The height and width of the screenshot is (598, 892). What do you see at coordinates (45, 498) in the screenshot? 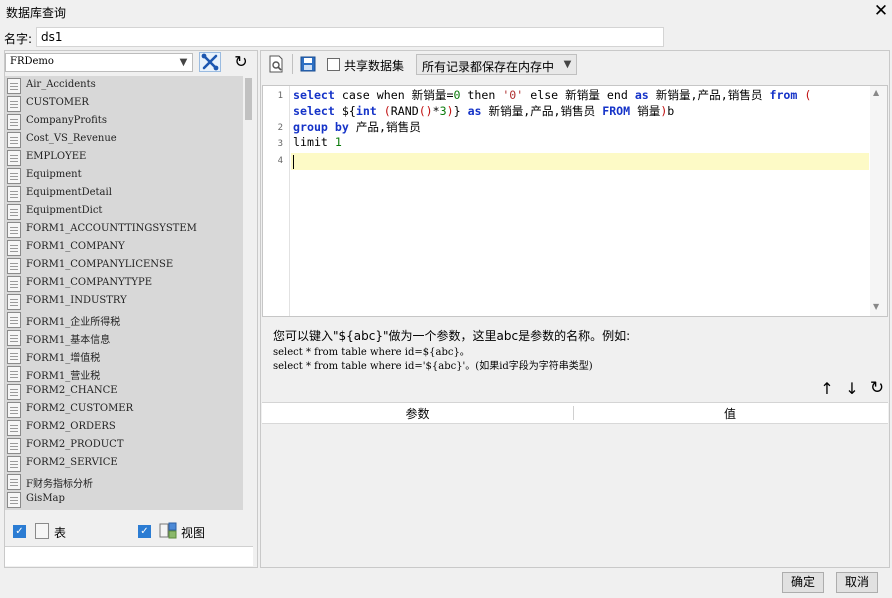
I see `table-name: GisMap` at bounding box center [45, 498].